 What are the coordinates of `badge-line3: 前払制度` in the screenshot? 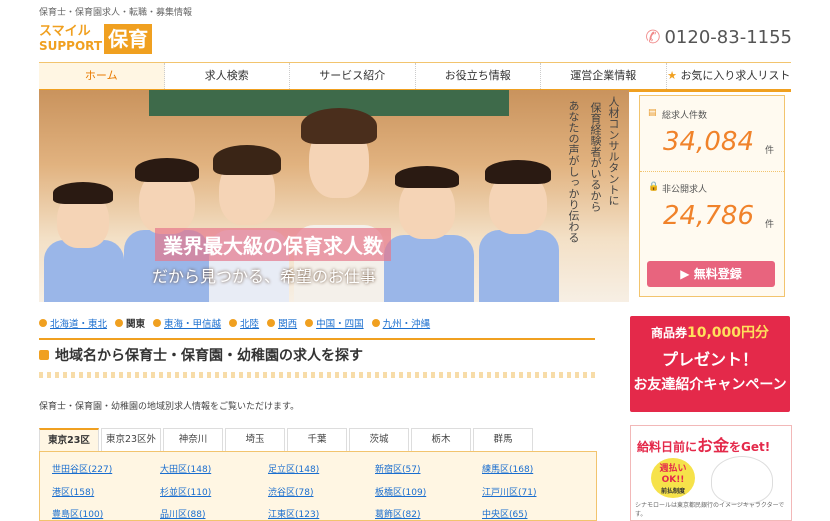 It's located at (672, 491).